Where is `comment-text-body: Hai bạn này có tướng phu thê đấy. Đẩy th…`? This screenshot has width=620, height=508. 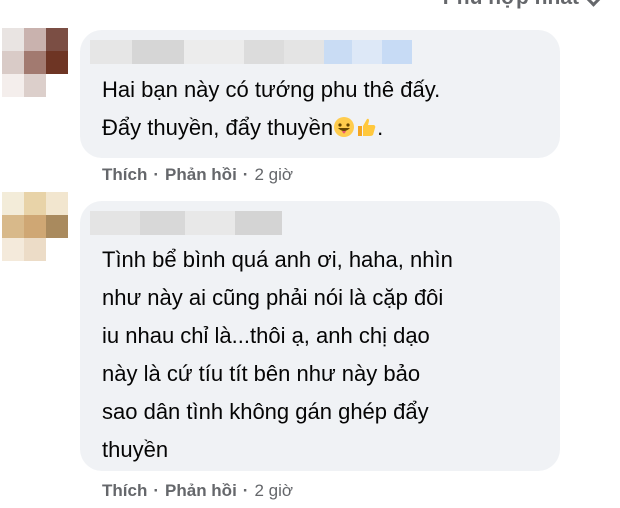
comment-text-body: Hai bạn này có tướng phu thê đấy. Đẩy th… is located at coordinates (271, 108).